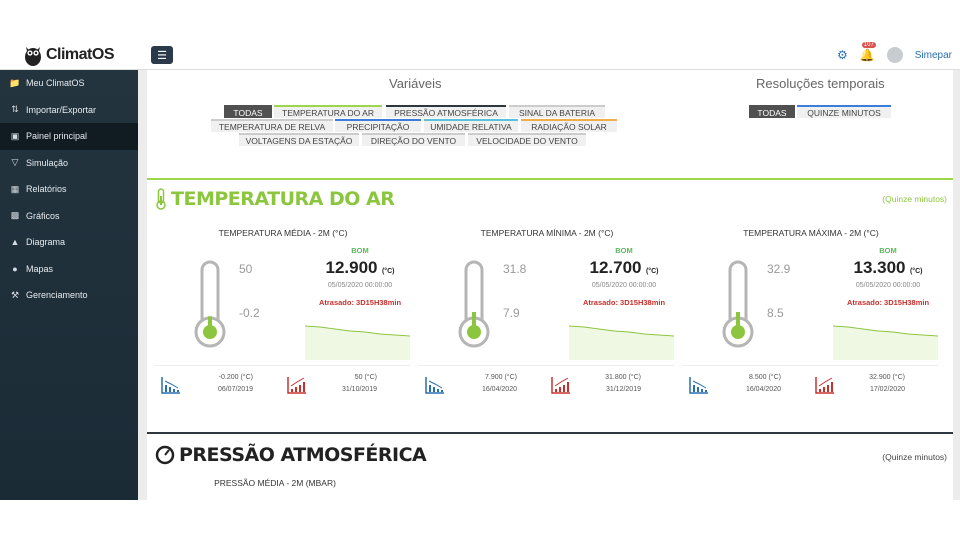 This screenshot has width=960, height=540. What do you see at coordinates (492, 377) in the screenshot?
I see `min-record-value: 7.900 (°C)` at bounding box center [492, 377].